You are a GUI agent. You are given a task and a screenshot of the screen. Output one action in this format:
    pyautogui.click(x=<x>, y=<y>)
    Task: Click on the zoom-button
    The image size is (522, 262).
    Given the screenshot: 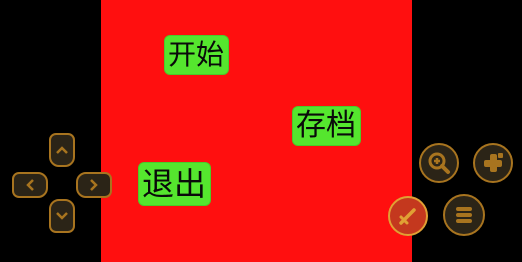 What is the action you would take?
    pyautogui.click(x=439, y=163)
    